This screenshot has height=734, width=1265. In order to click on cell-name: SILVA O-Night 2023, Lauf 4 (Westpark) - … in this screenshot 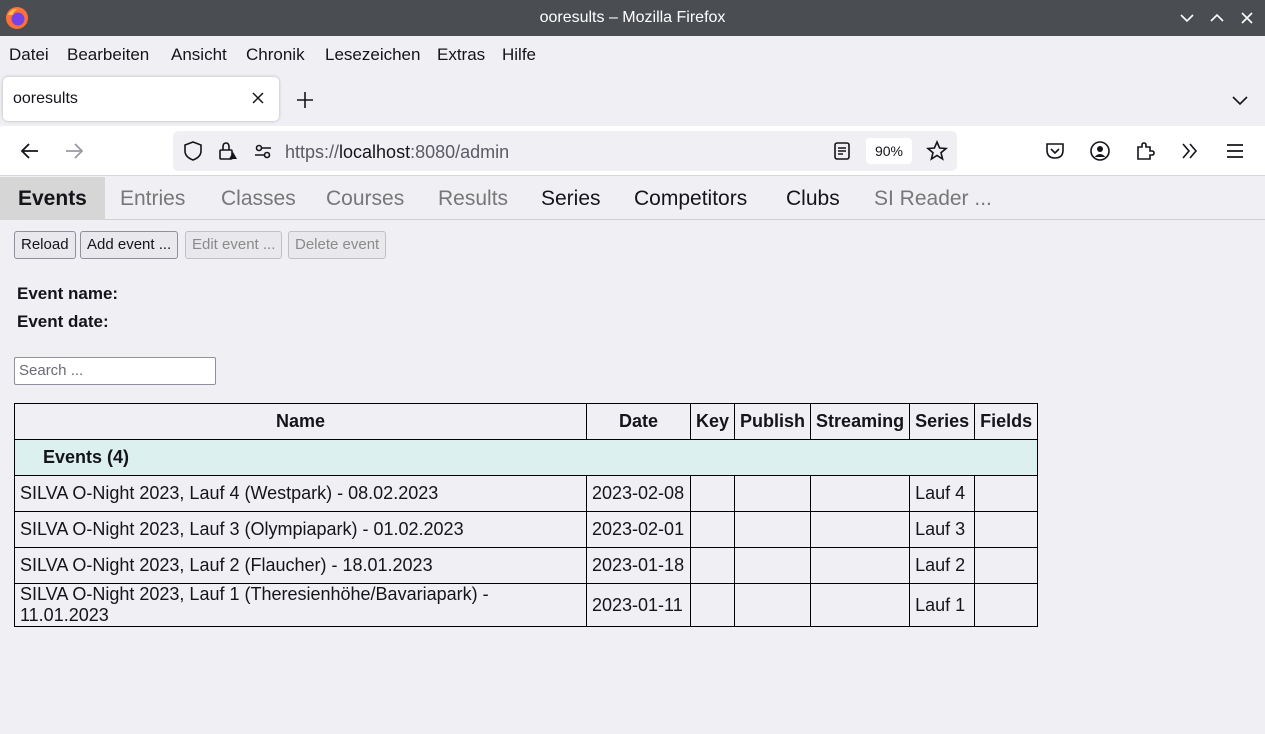, I will do `click(300, 493)`.